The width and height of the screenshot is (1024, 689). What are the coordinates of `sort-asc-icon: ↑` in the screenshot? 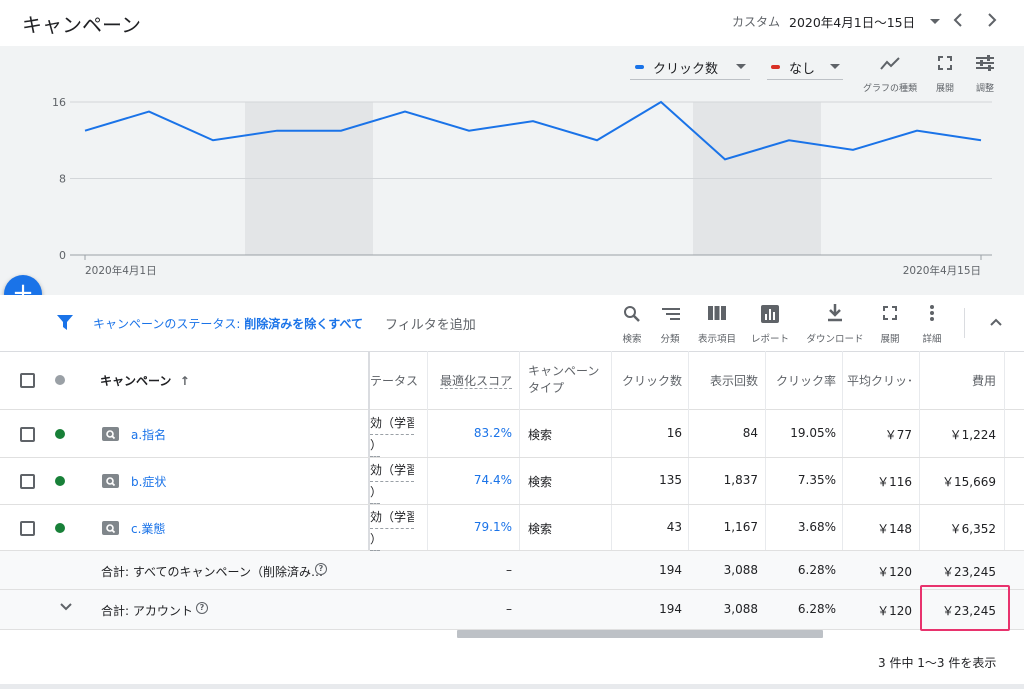 It's located at (182, 381).